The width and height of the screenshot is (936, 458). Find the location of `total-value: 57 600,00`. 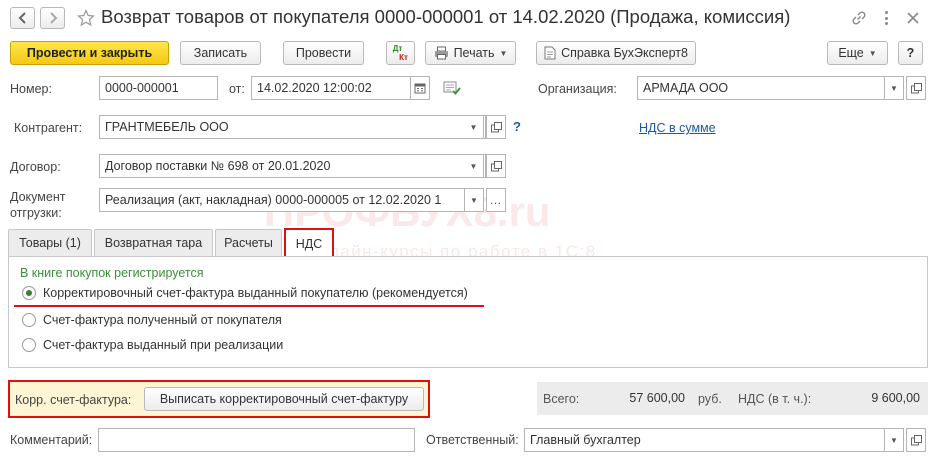

total-value: 57 600,00 is located at coordinates (638, 398).